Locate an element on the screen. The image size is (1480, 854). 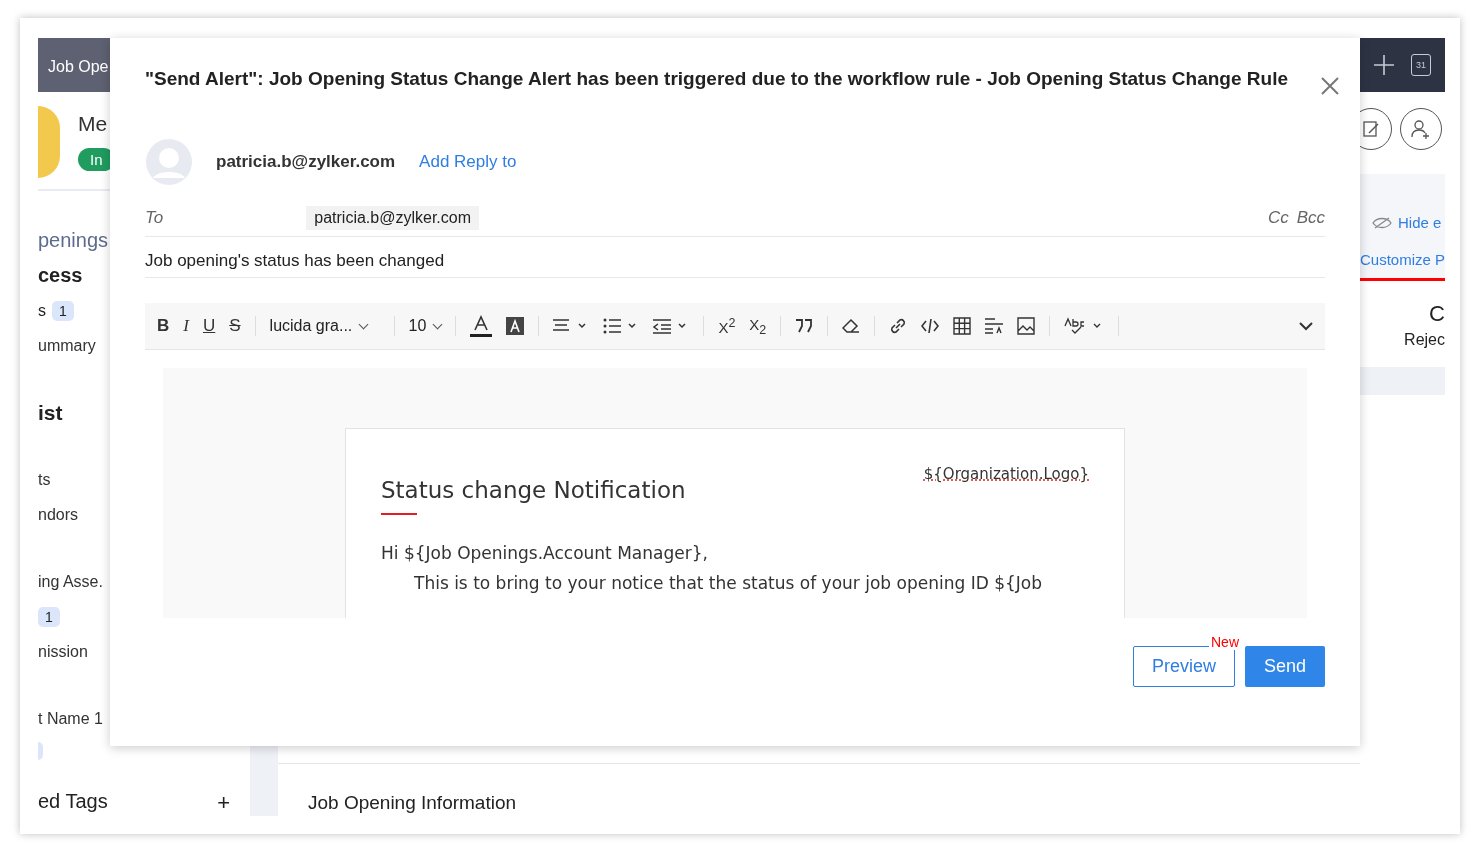
greeting-text: Hi ${Job Openings.Account Manager}, is located at coordinates (545, 553).